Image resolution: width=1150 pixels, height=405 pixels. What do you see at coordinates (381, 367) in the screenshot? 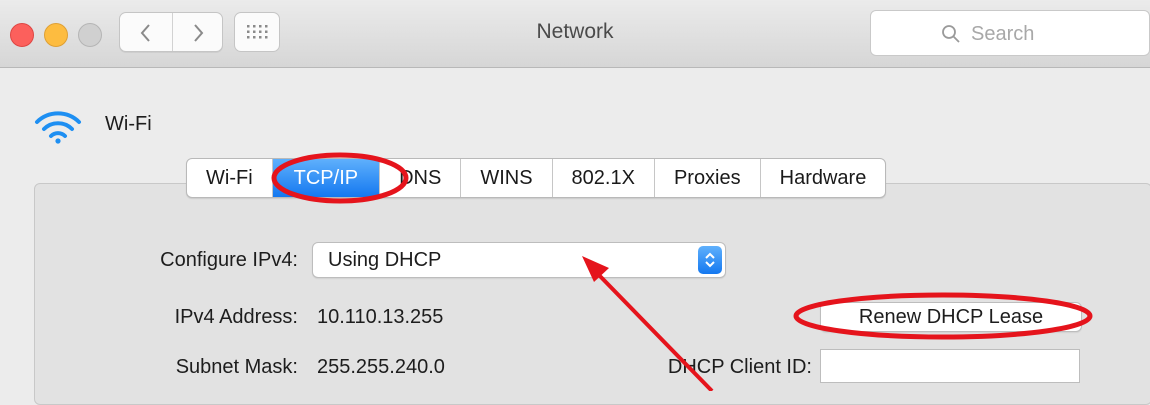
I see `subnet-mask-value: 255.255.240.0` at bounding box center [381, 367].